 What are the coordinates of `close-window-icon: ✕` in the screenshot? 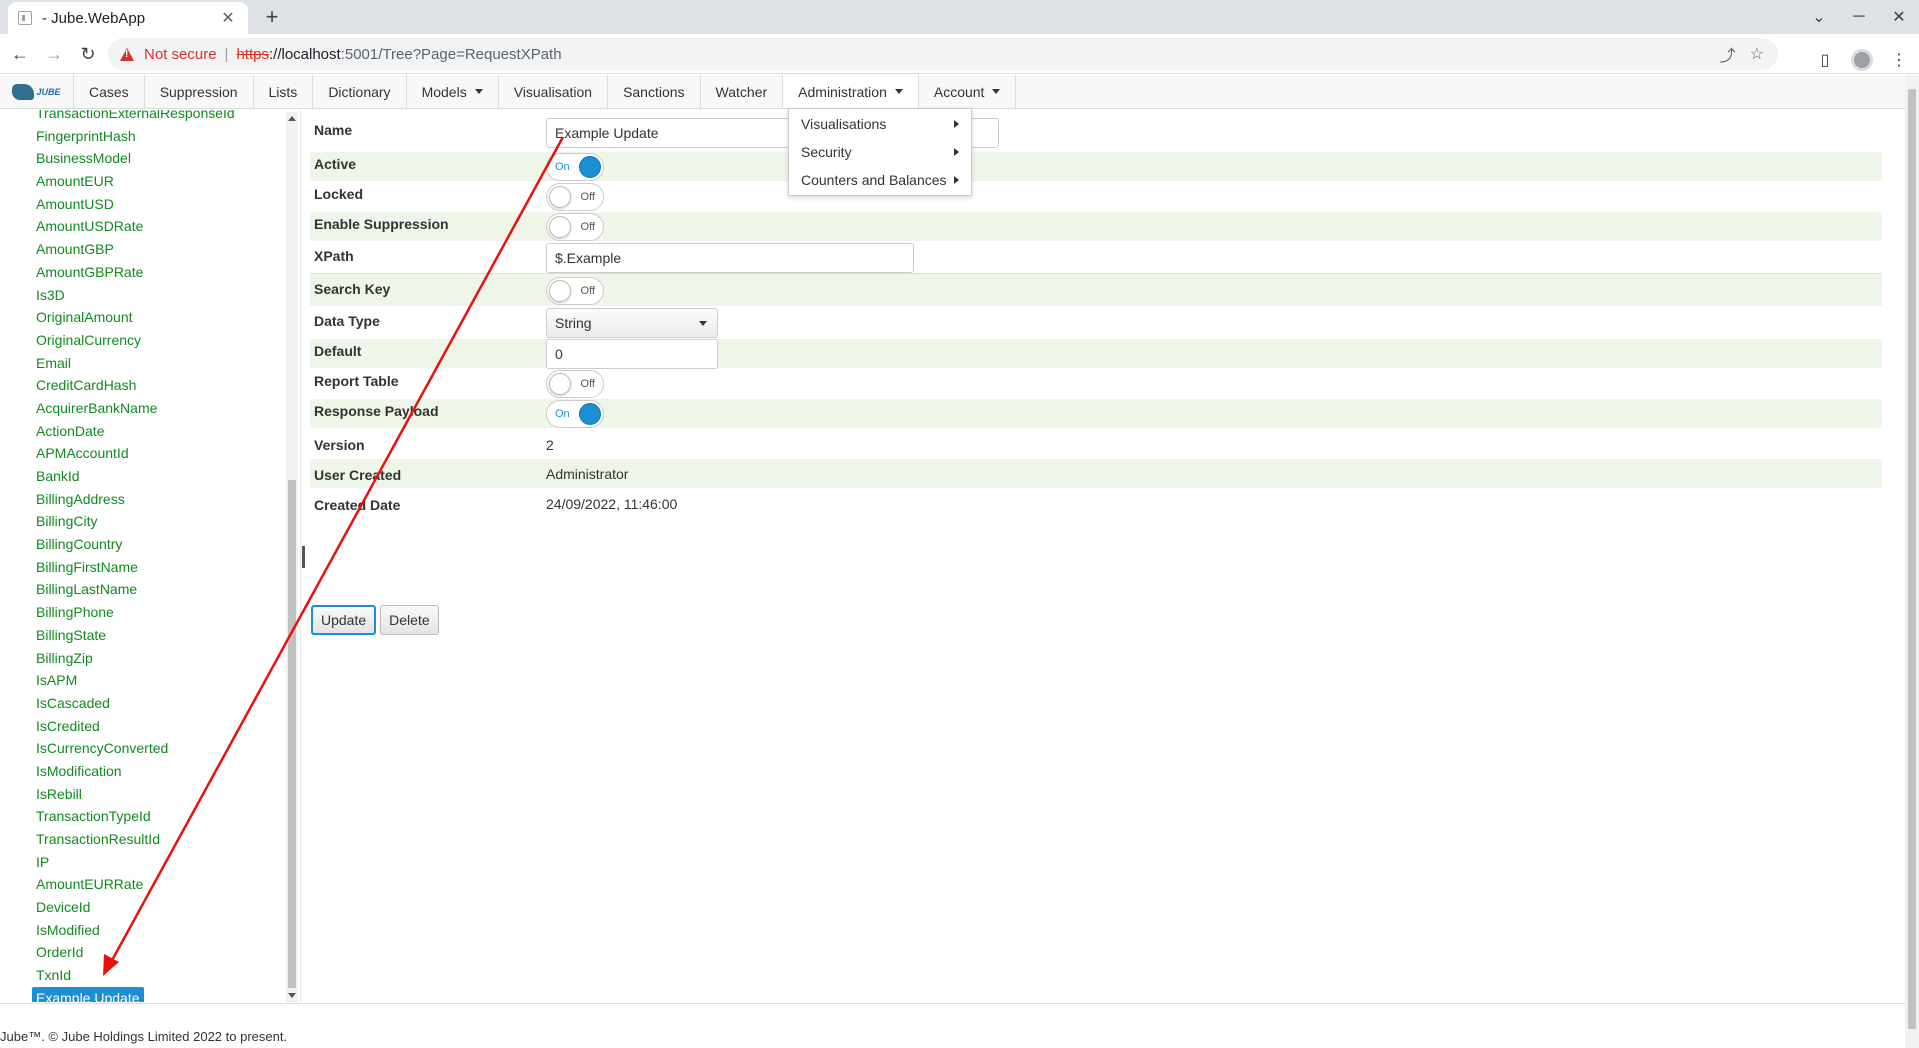 It's located at (1899, 17).